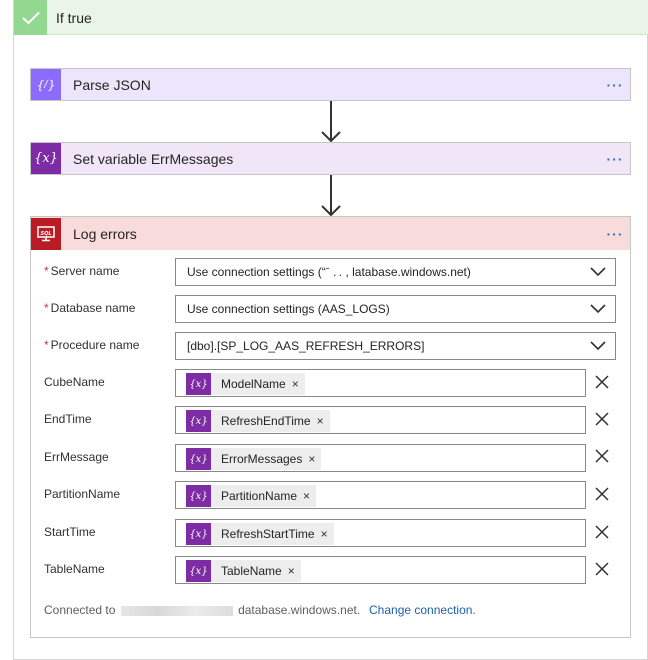 This screenshot has width=648, height=660. I want to click on set-variable-title: Set variable ErrMessages, so click(153, 158).